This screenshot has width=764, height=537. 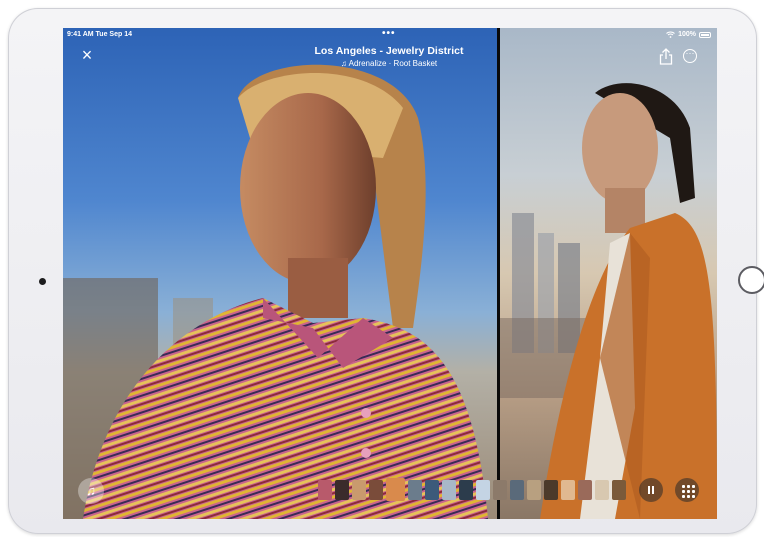 I want to click on more-options-icon: ···, so click(x=690, y=56).